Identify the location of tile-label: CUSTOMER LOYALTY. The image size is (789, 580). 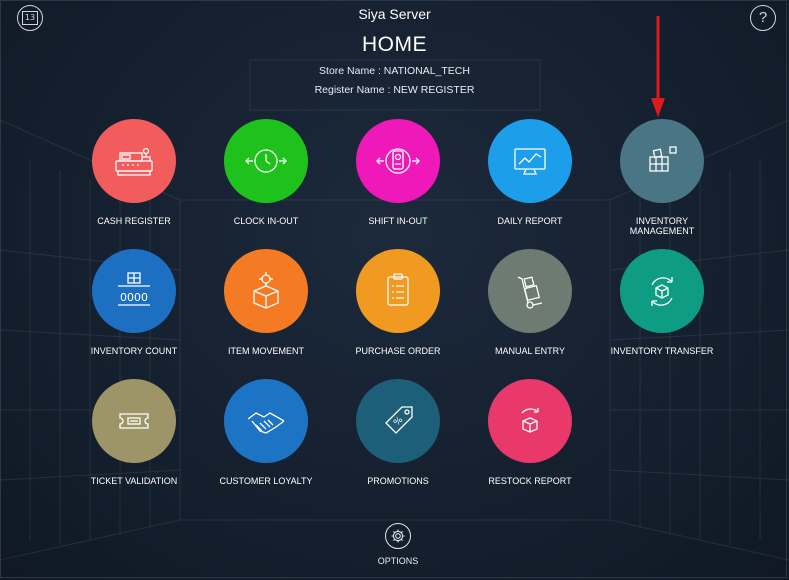
(266, 481).